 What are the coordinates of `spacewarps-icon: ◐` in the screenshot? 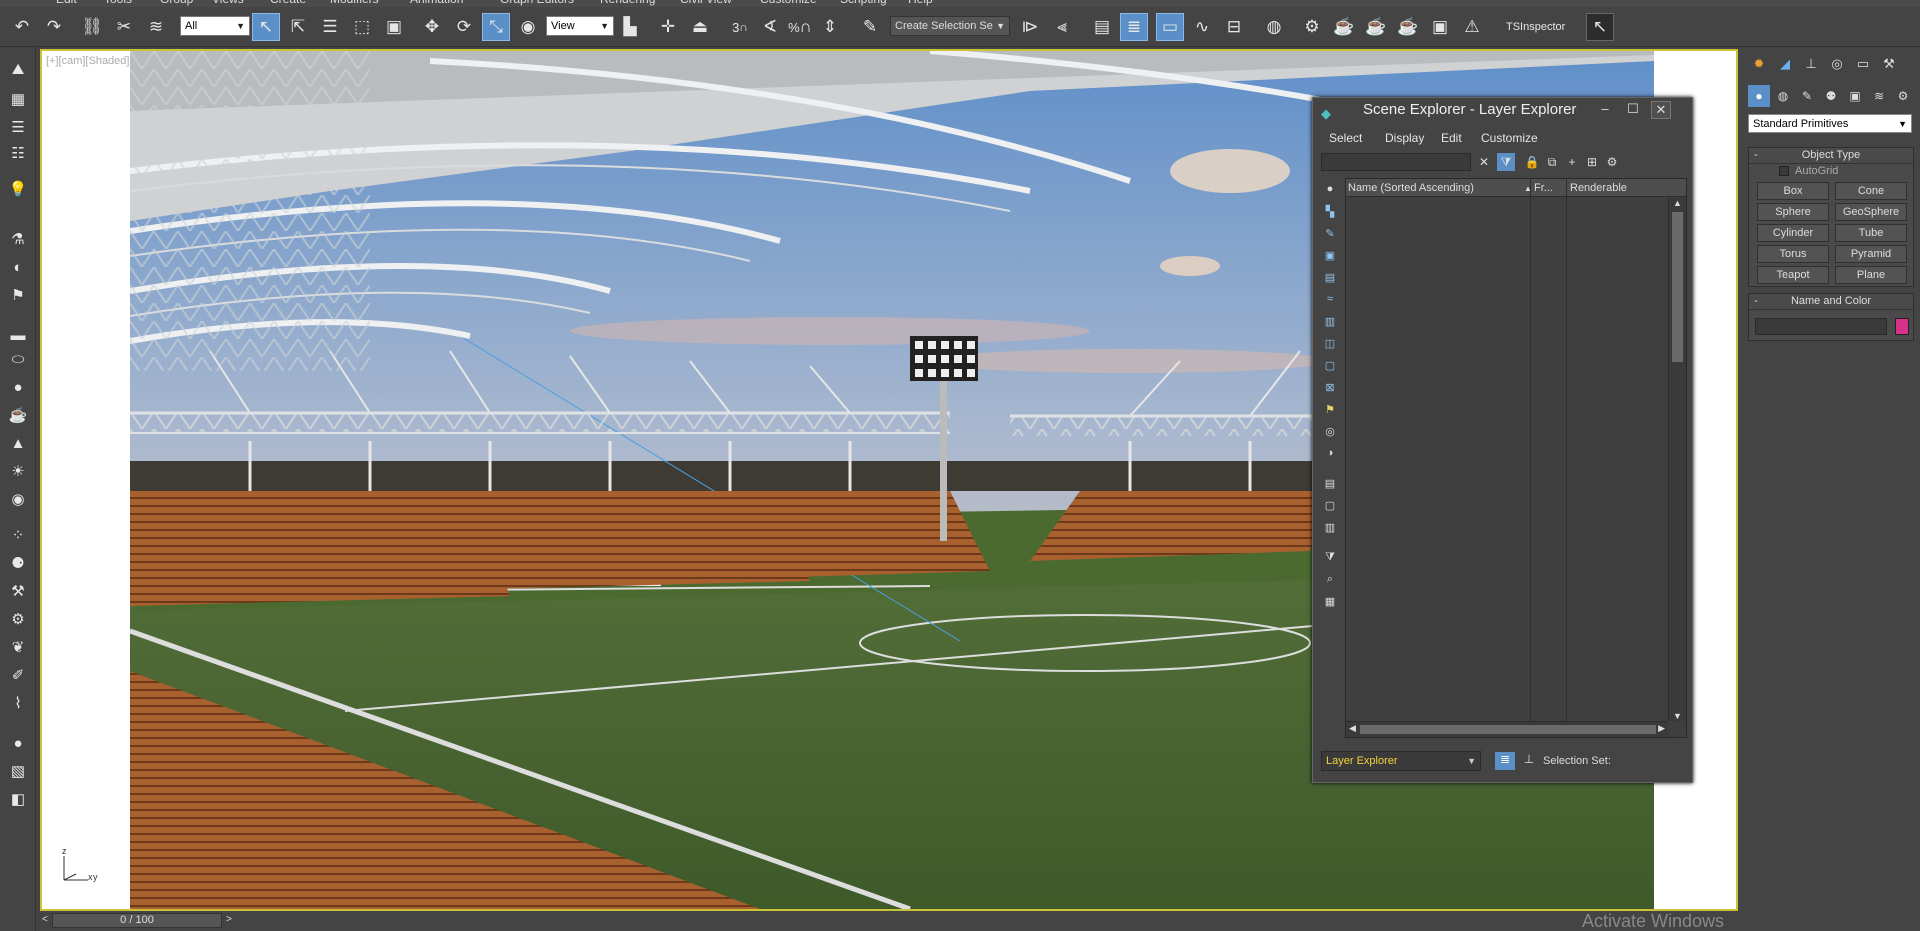 It's located at (18, 267).